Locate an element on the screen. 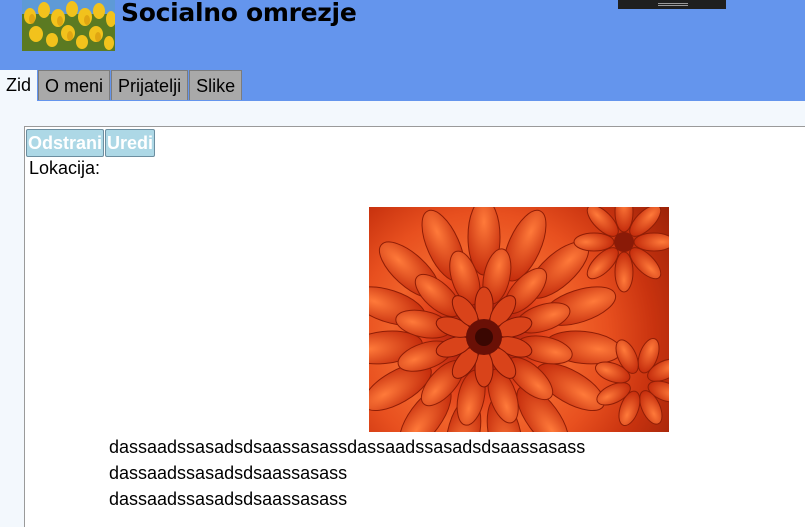  tab-bar: Zid O meni Prijatelji Slike is located at coordinates (121, 85).